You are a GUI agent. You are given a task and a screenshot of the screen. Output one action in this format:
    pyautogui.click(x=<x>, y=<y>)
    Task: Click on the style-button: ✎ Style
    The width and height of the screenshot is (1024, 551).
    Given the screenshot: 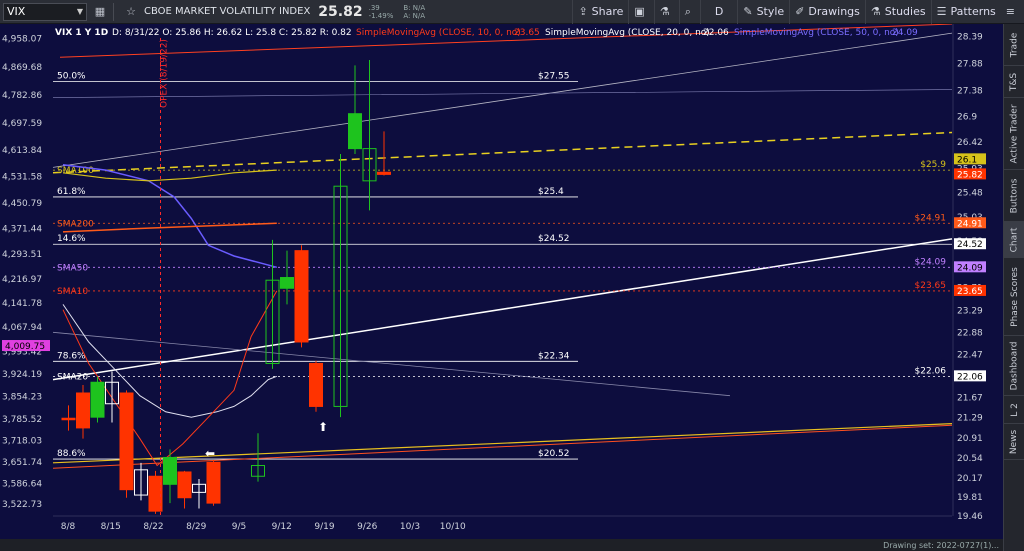 What is the action you would take?
    pyautogui.click(x=763, y=12)
    